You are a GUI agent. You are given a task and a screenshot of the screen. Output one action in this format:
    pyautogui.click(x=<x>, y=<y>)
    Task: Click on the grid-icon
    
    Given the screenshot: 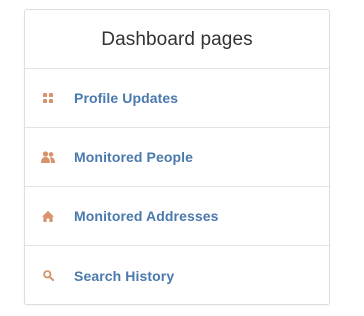 What is the action you would take?
    pyautogui.click(x=48, y=98)
    